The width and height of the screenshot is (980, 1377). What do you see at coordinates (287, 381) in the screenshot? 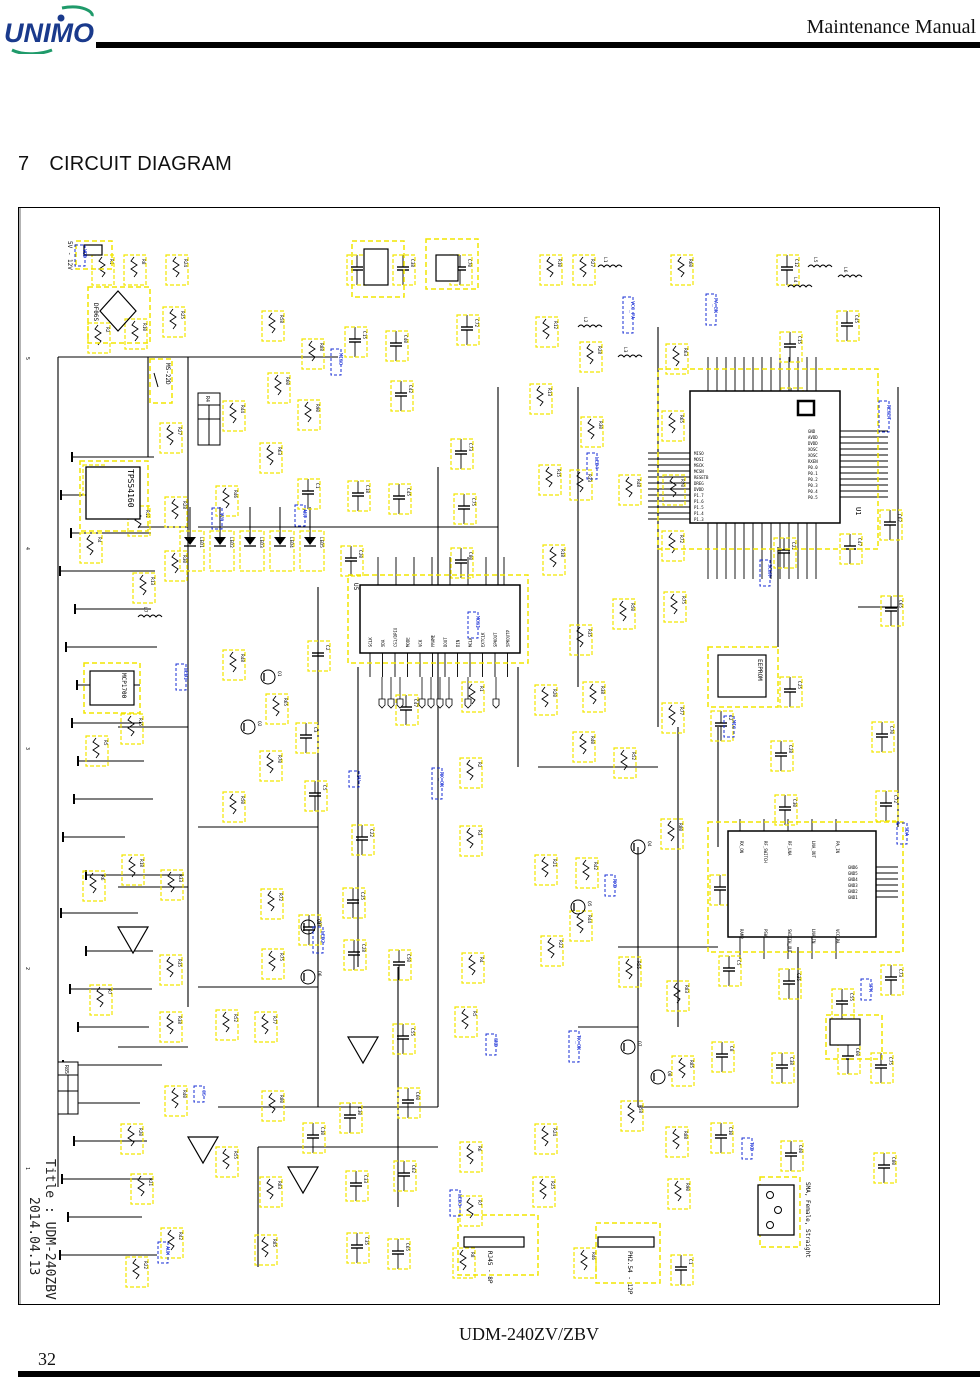
I see `component-ref: R60` at bounding box center [287, 381].